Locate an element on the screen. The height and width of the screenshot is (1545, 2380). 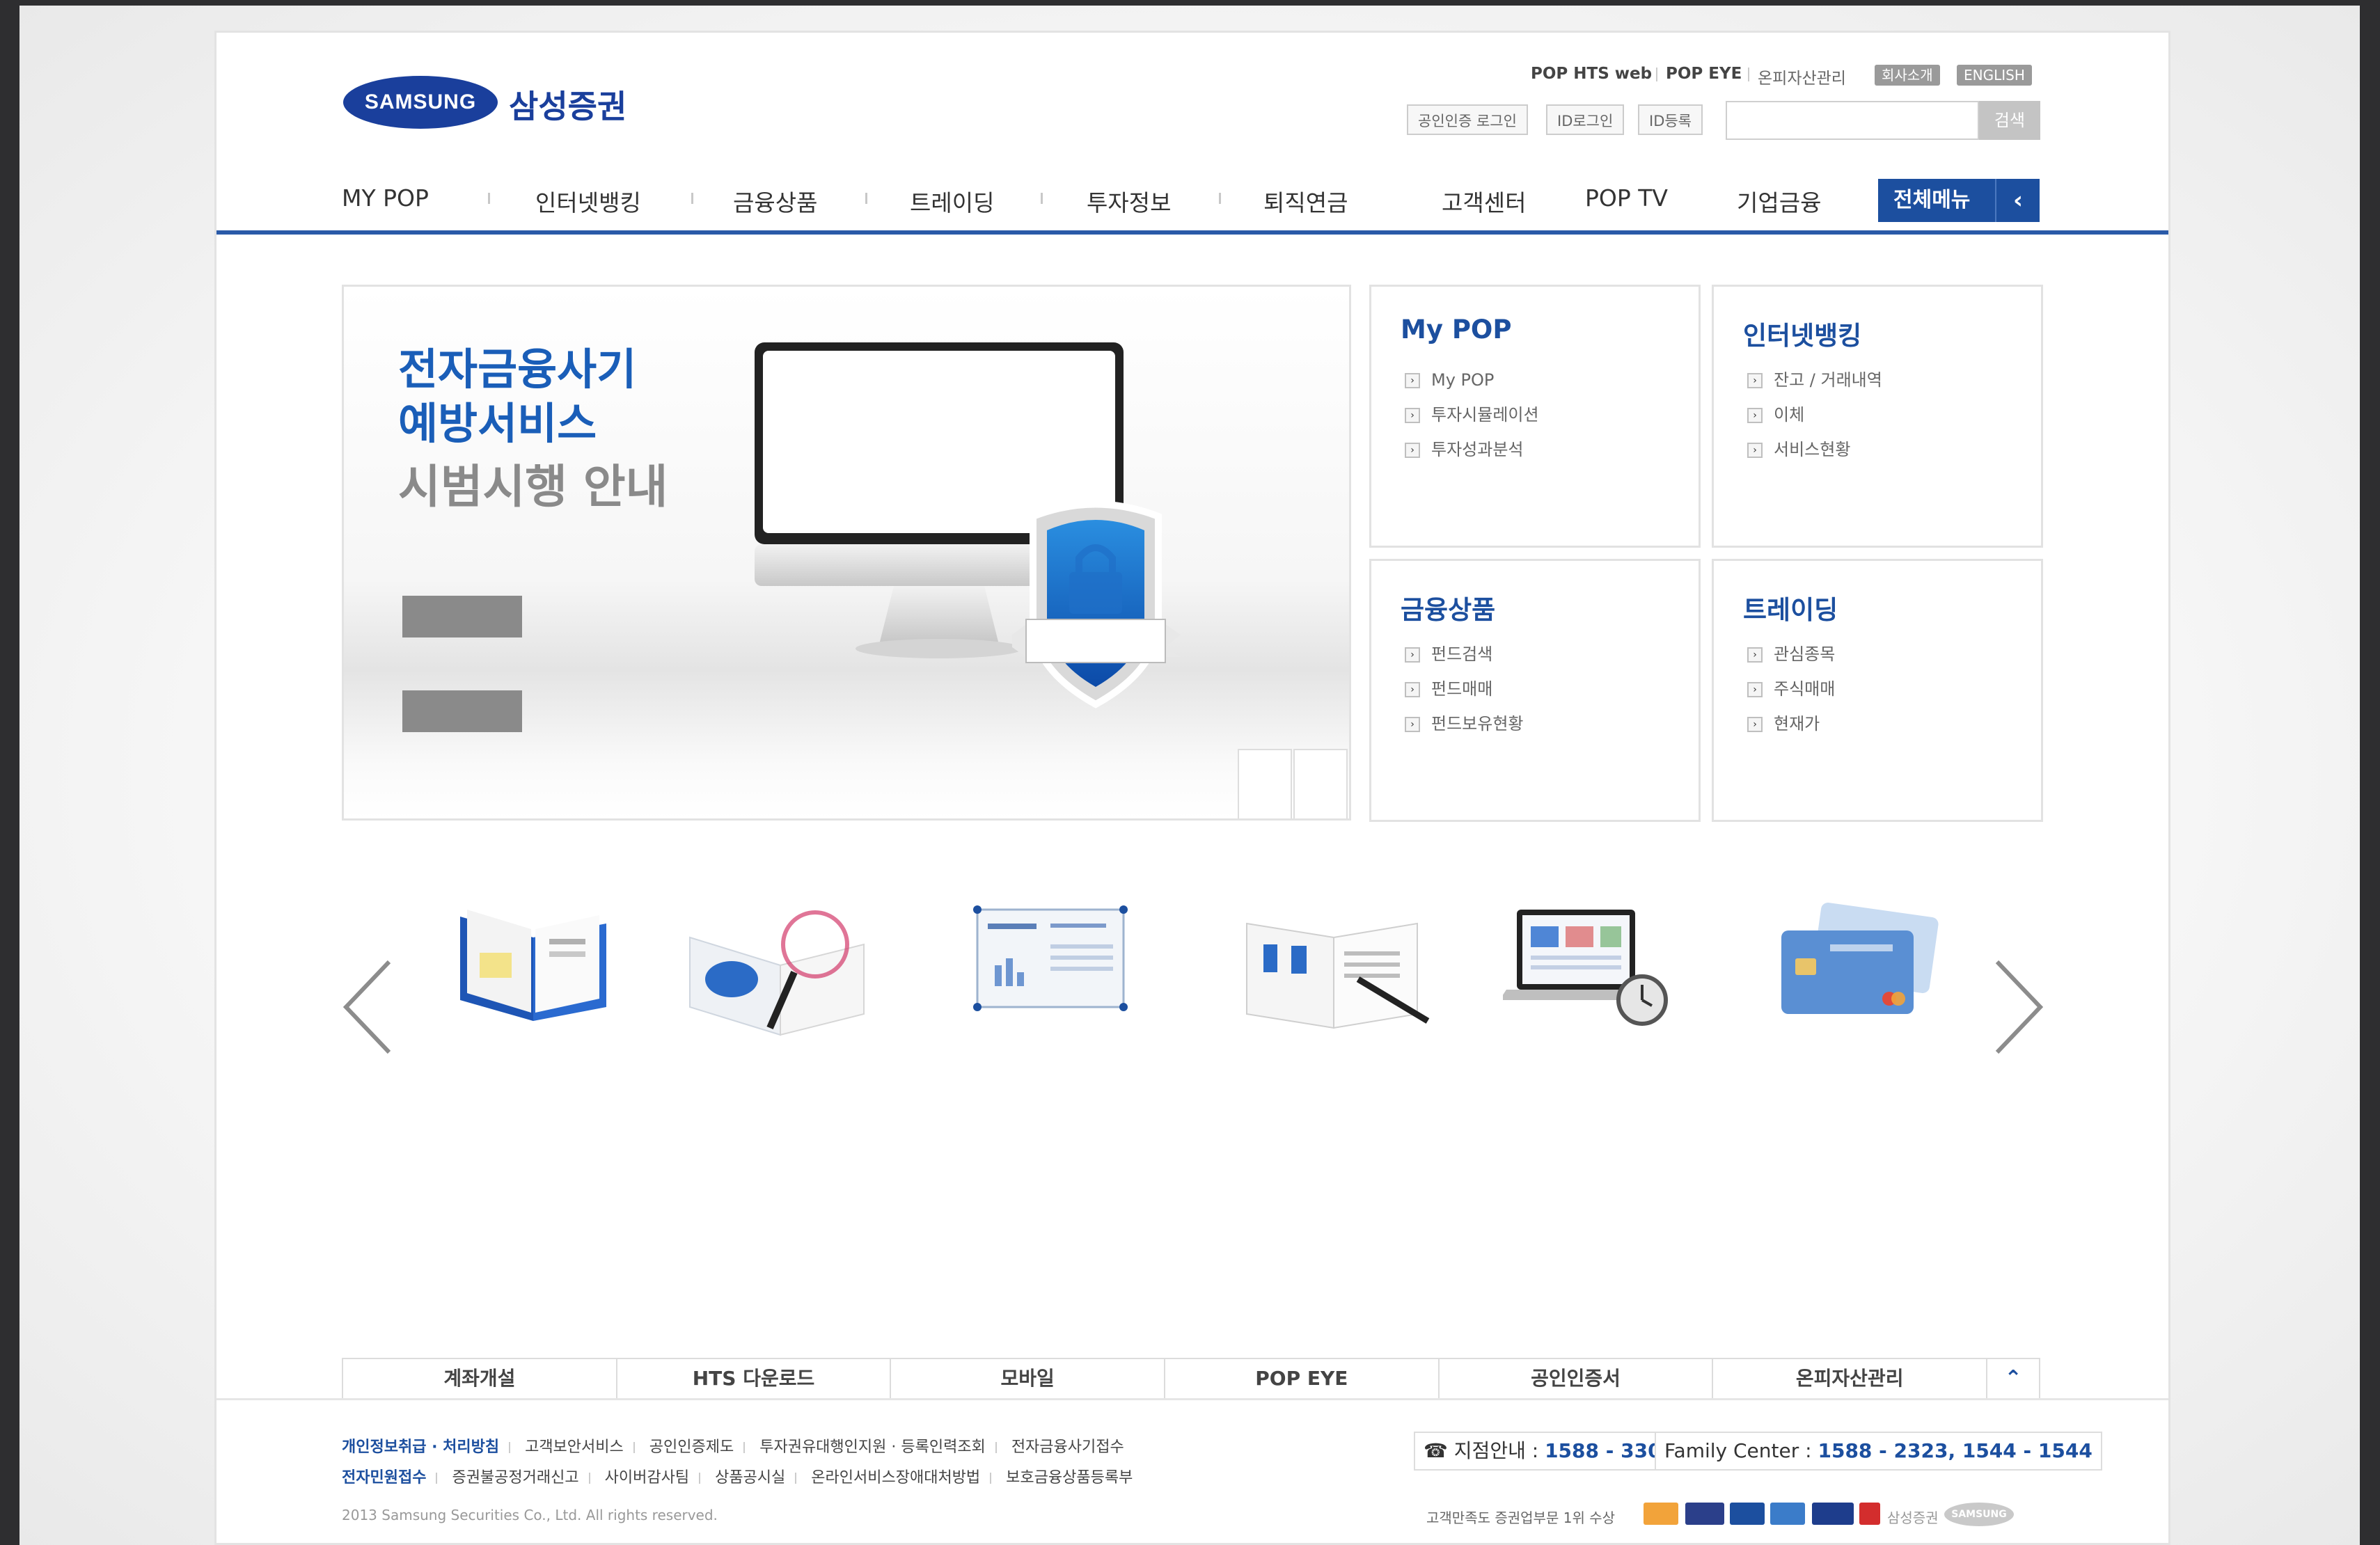
quick-box-mypop: My POP › My POP › 투자시뮬레이션 › 투자성과분석 is located at coordinates (1535, 416).